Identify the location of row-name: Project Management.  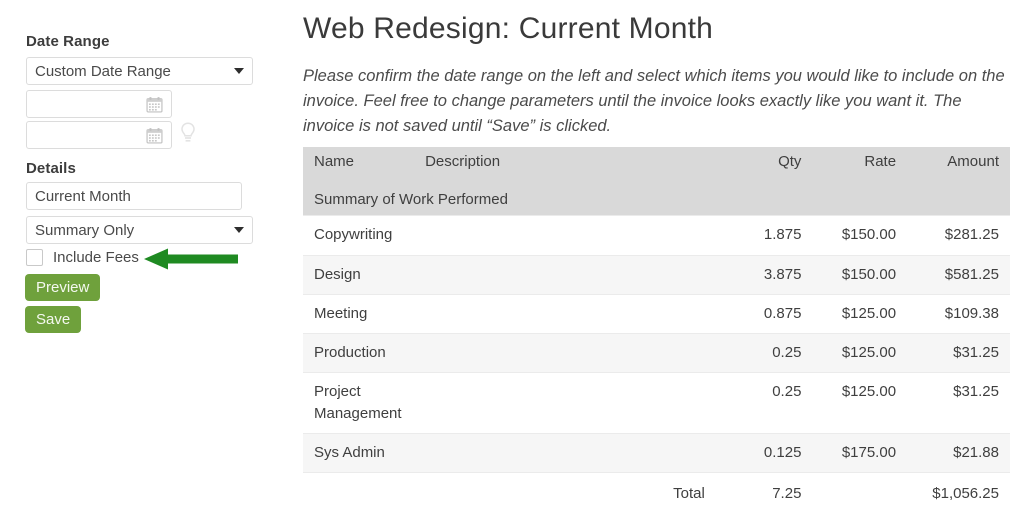
(364, 403).